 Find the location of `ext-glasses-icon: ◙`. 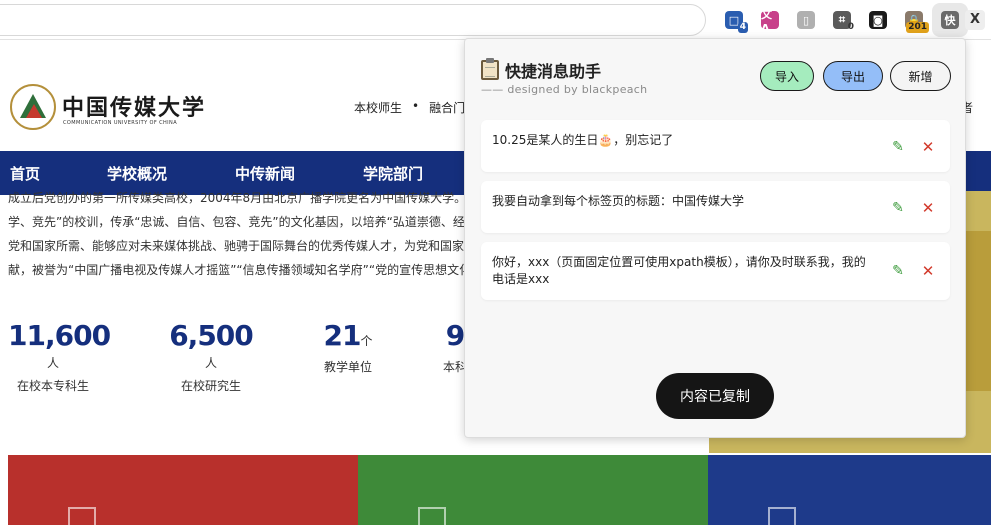

ext-glasses-icon: ◙ is located at coordinates (878, 20).